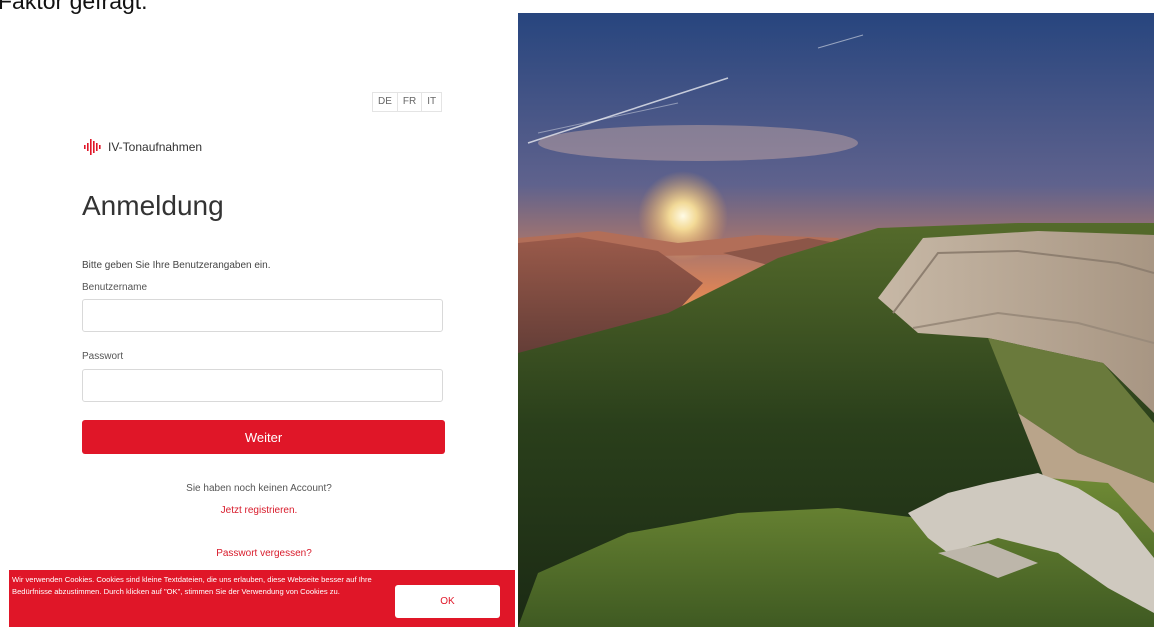 The height and width of the screenshot is (627, 1154). I want to click on username-label: Benutzername, so click(115, 287).